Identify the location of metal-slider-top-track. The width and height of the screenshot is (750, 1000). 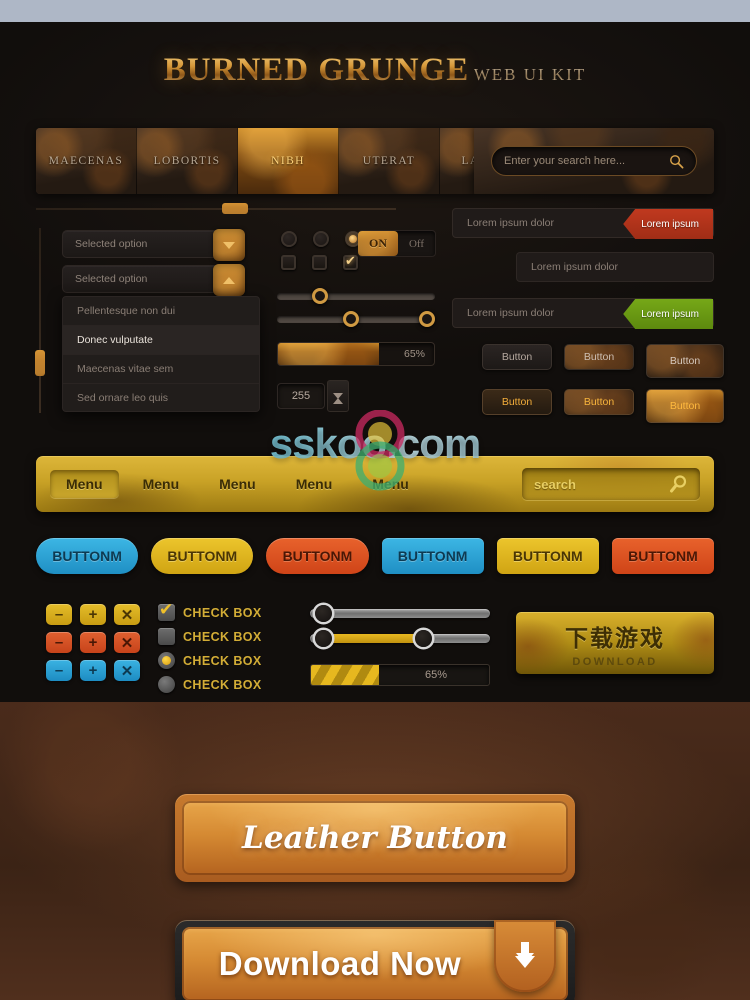
(400, 613).